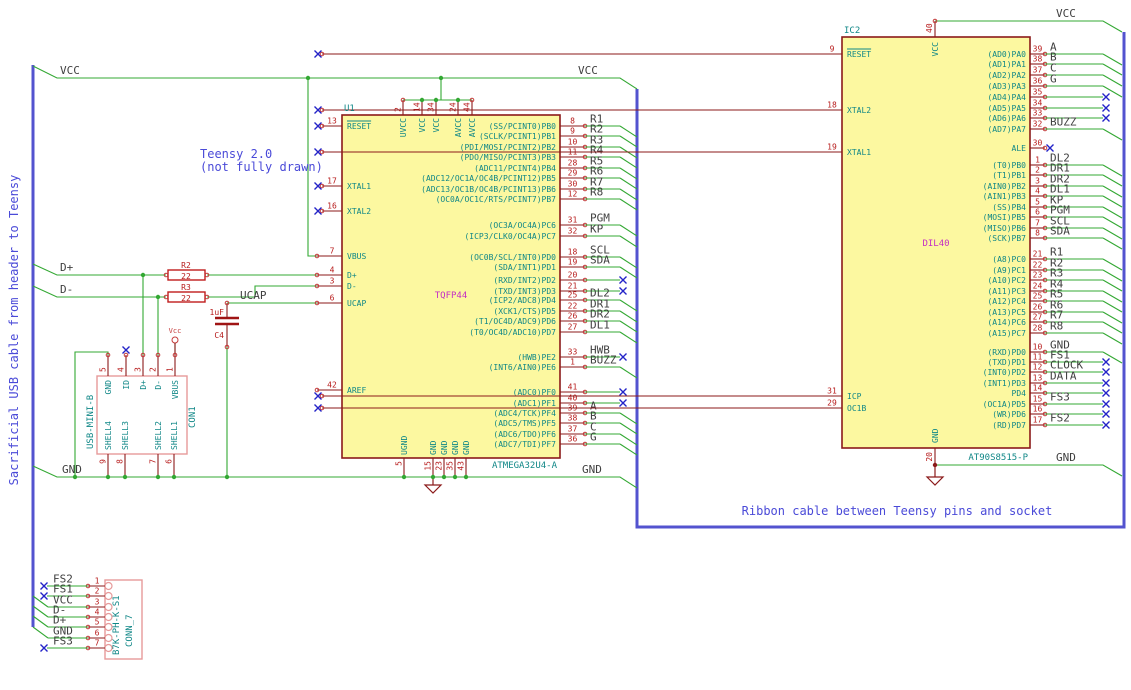  I want to click on pin-number: 42, so click(332, 385).